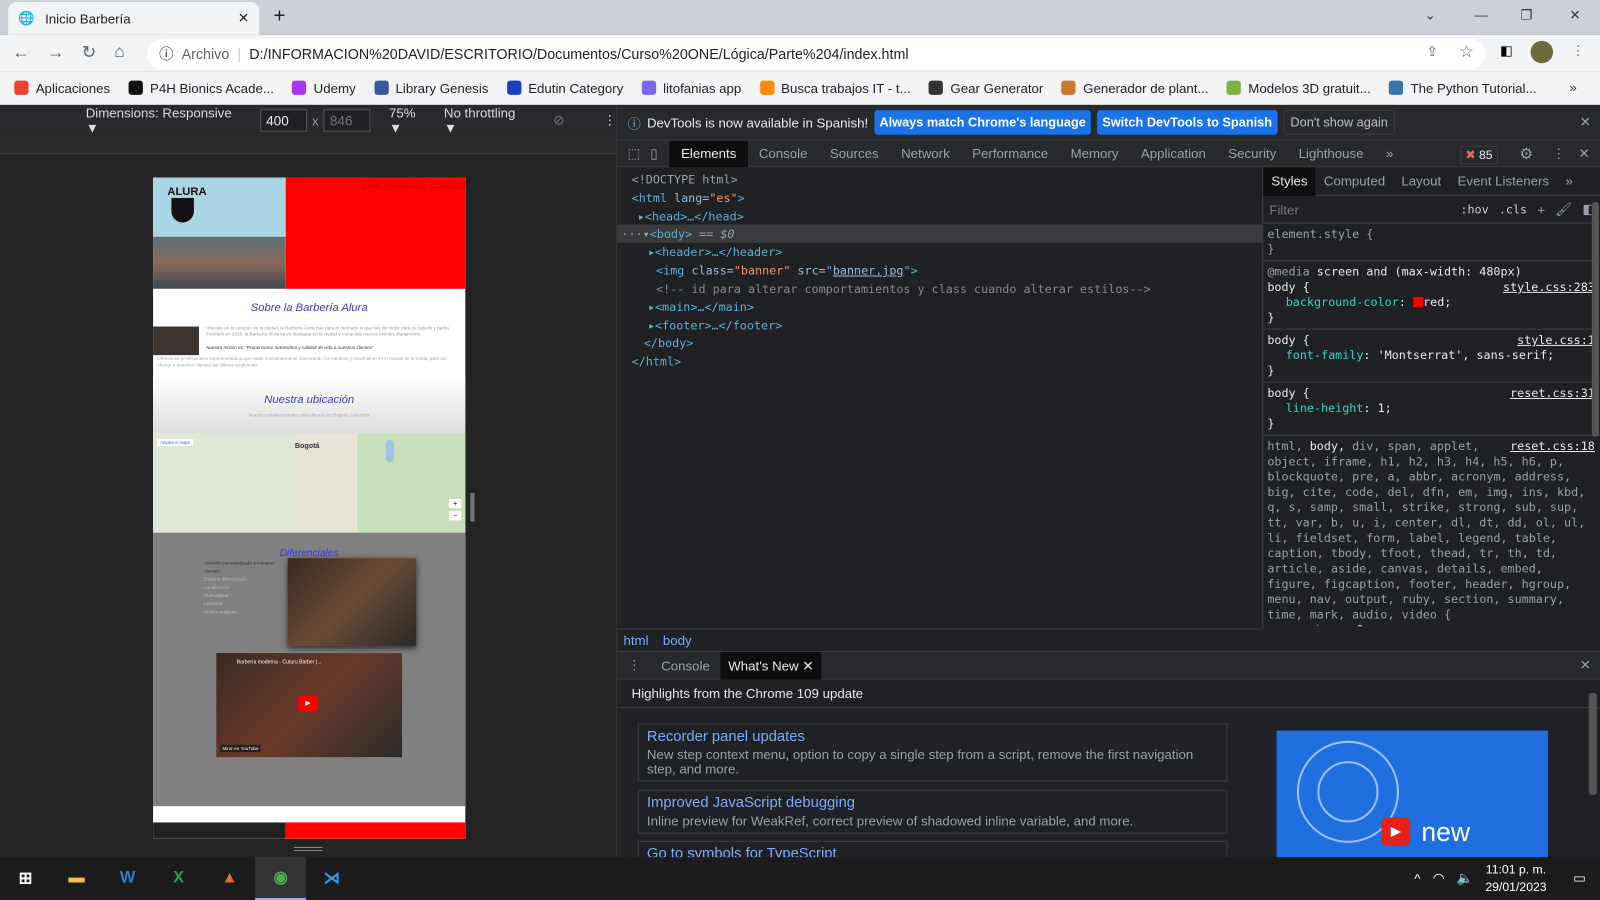 Image resolution: width=1600 pixels, height=900 pixels. Describe the element at coordinates (1503, 181) in the screenshot. I see `styles-tab: Event Listeners` at that location.